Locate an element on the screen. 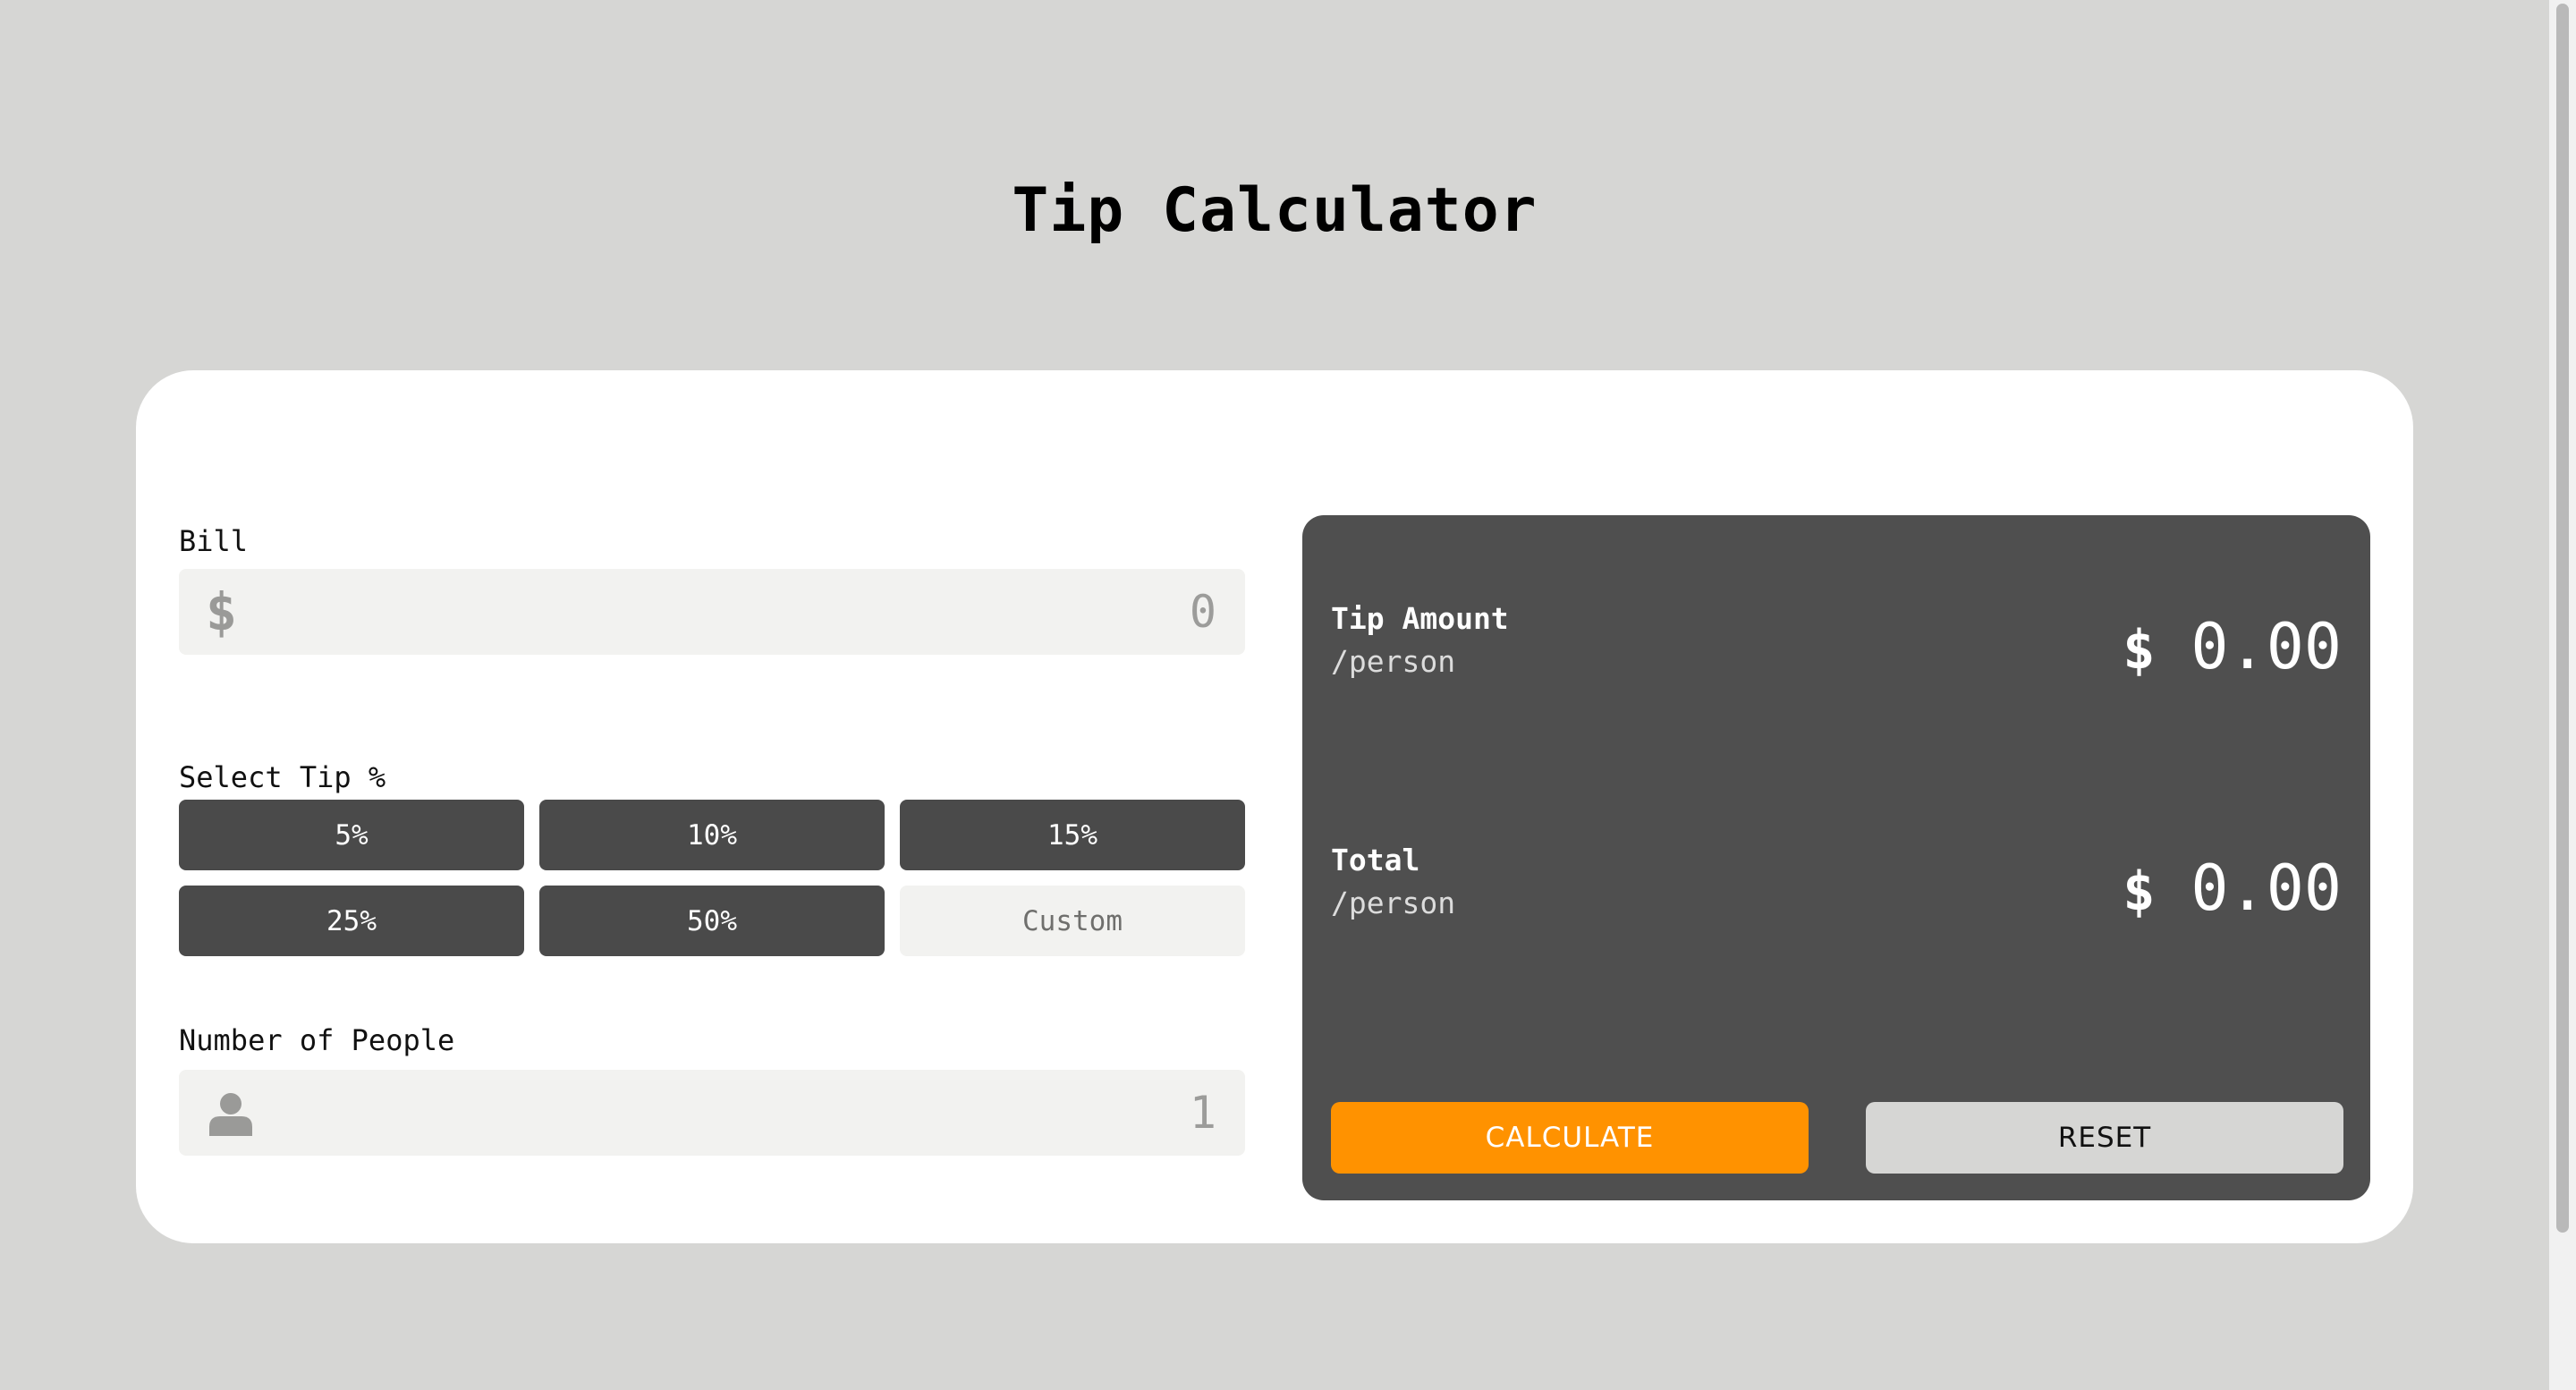  total-value: 0.00 is located at coordinates (2266, 888).